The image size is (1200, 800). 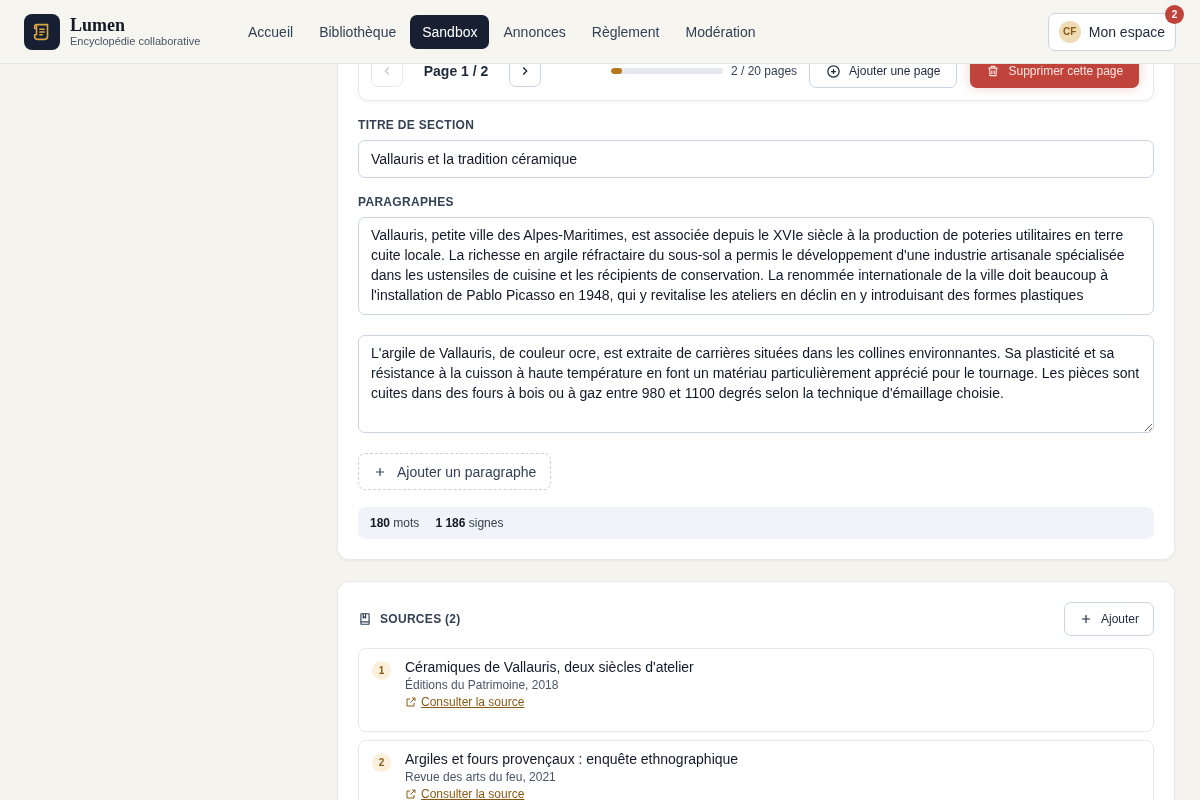 What do you see at coordinates (381, 762) in the screenshot?
I see `source-number: 2` at bounding box center [381, 762].